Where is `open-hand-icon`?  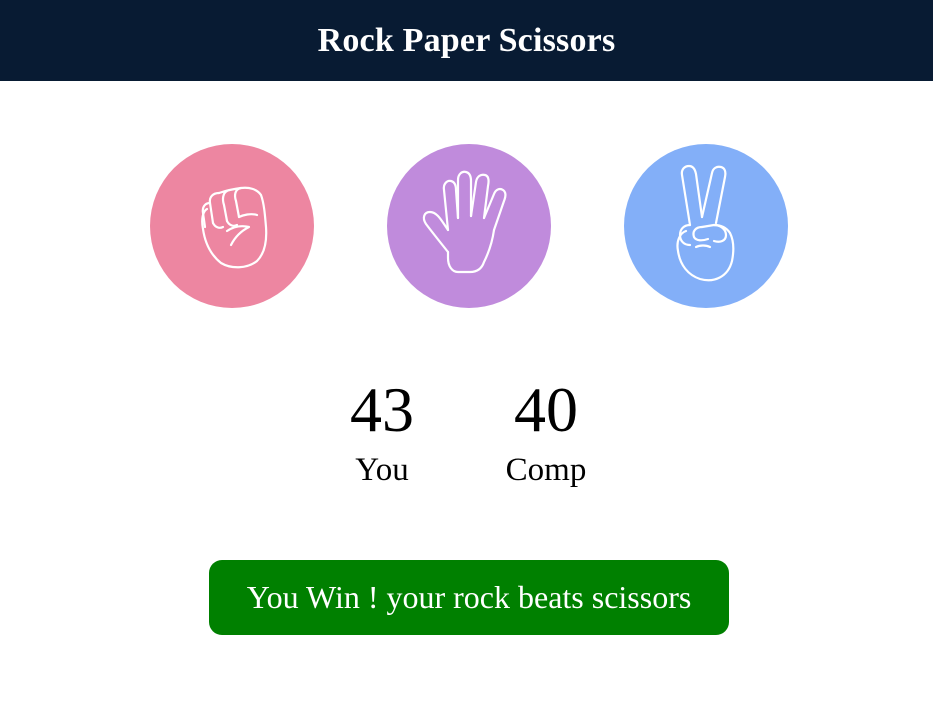 open-hand-icon is located at coordinates (464, 222).